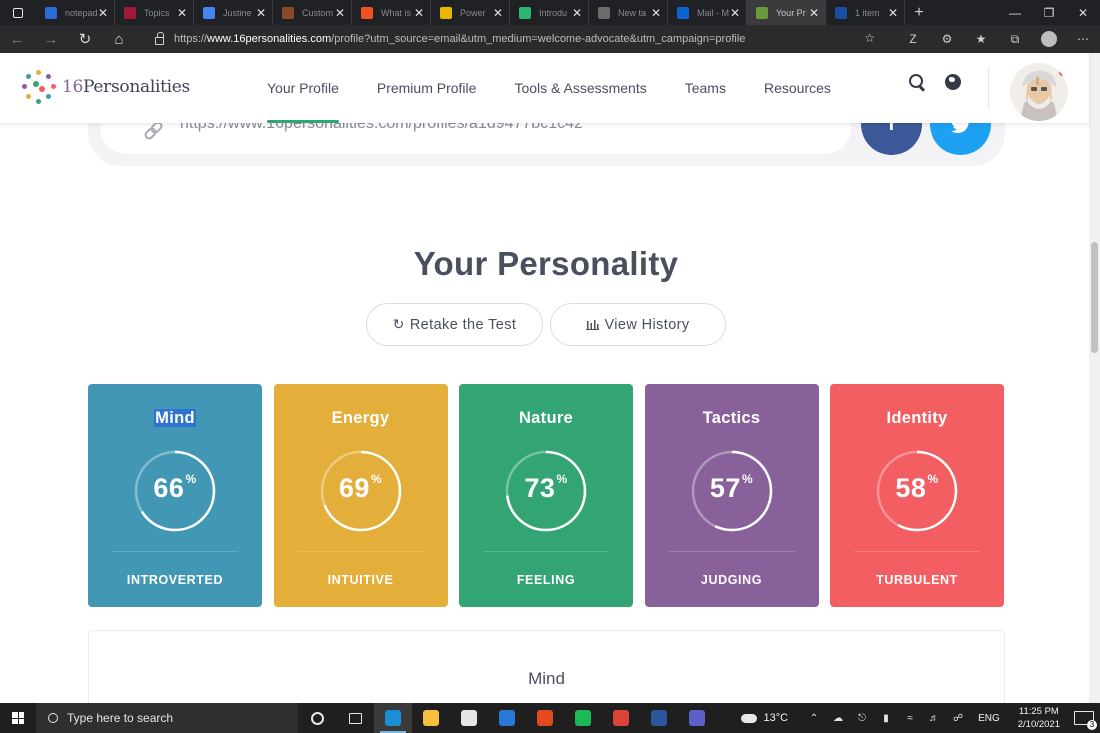 The image size is (1100, 733). What do you see at coordinates (154, 12) in the screenshot?
I see `browser-tab: Topics ✕` at bounding box center [154, 12].